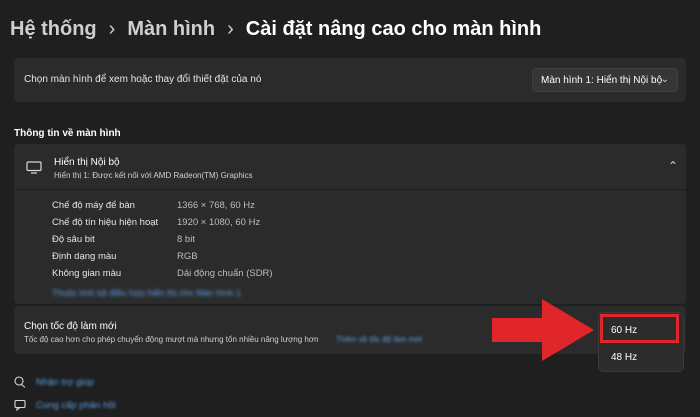 This screenshot has height=417, width=700. What do you see at coordinates (162, 208) in the screenshot?
I see `property-row: Chế độ máy để bàn 1366 × 768, 60 Hz` at bounding box center [162, 208].